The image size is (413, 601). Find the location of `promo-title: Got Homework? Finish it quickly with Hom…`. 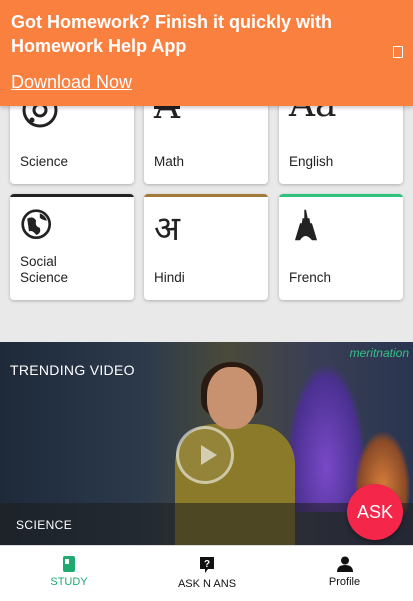

promo-title: Got Homework? Finish it quickly with Hom… is located at coordinates (172, 34).